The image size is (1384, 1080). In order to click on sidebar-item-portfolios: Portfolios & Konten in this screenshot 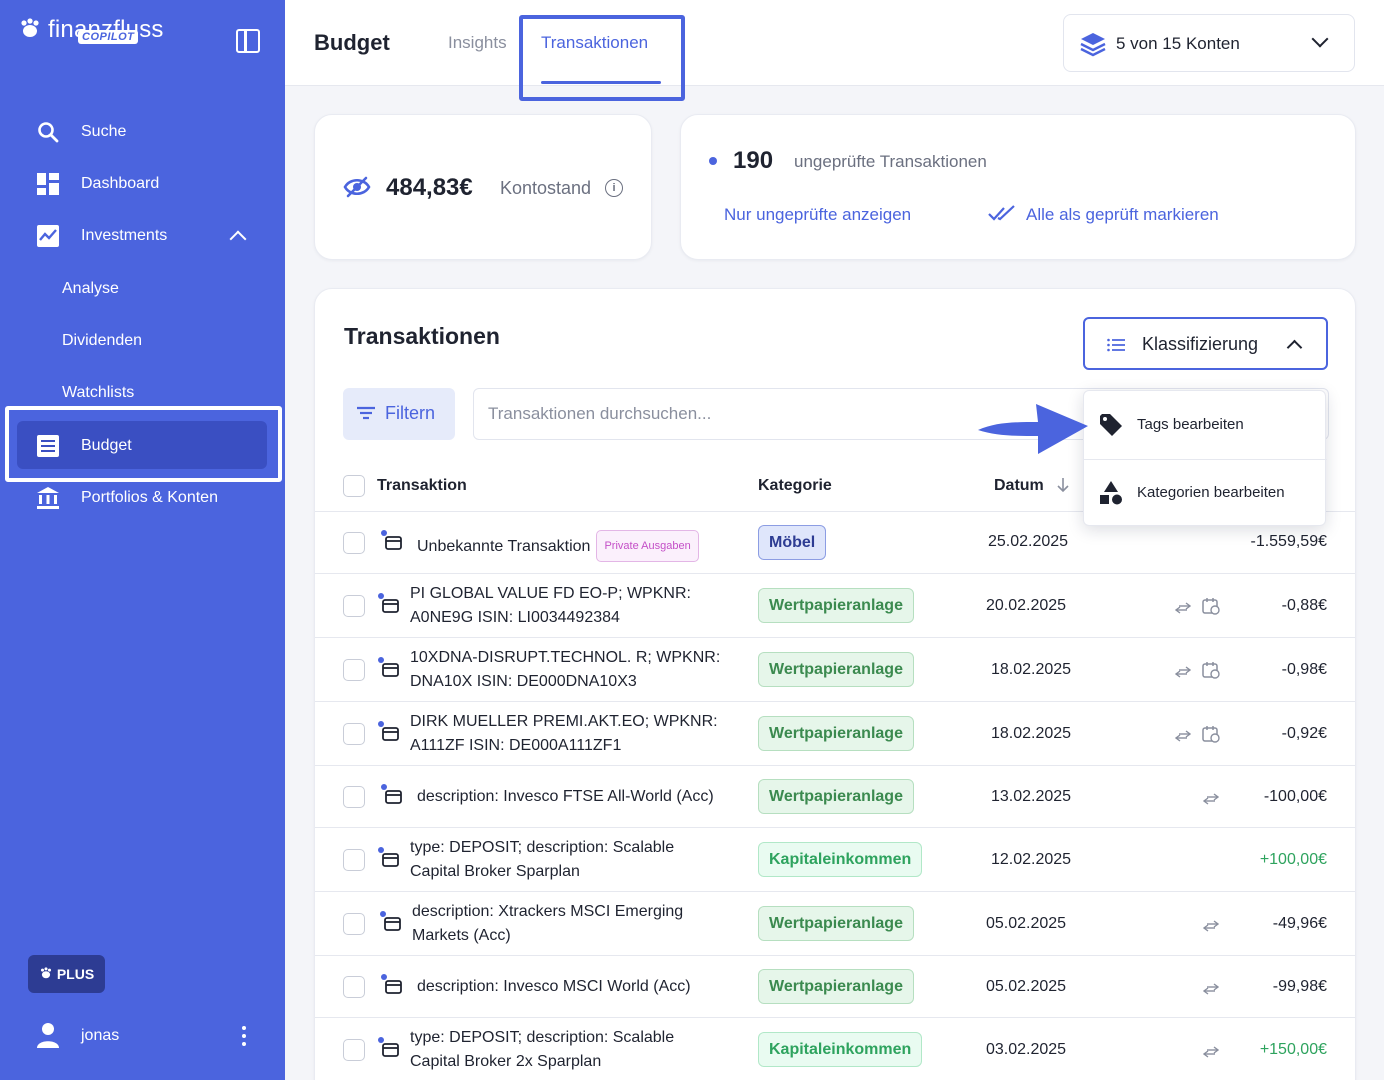, I will do `click(142, 498)`.